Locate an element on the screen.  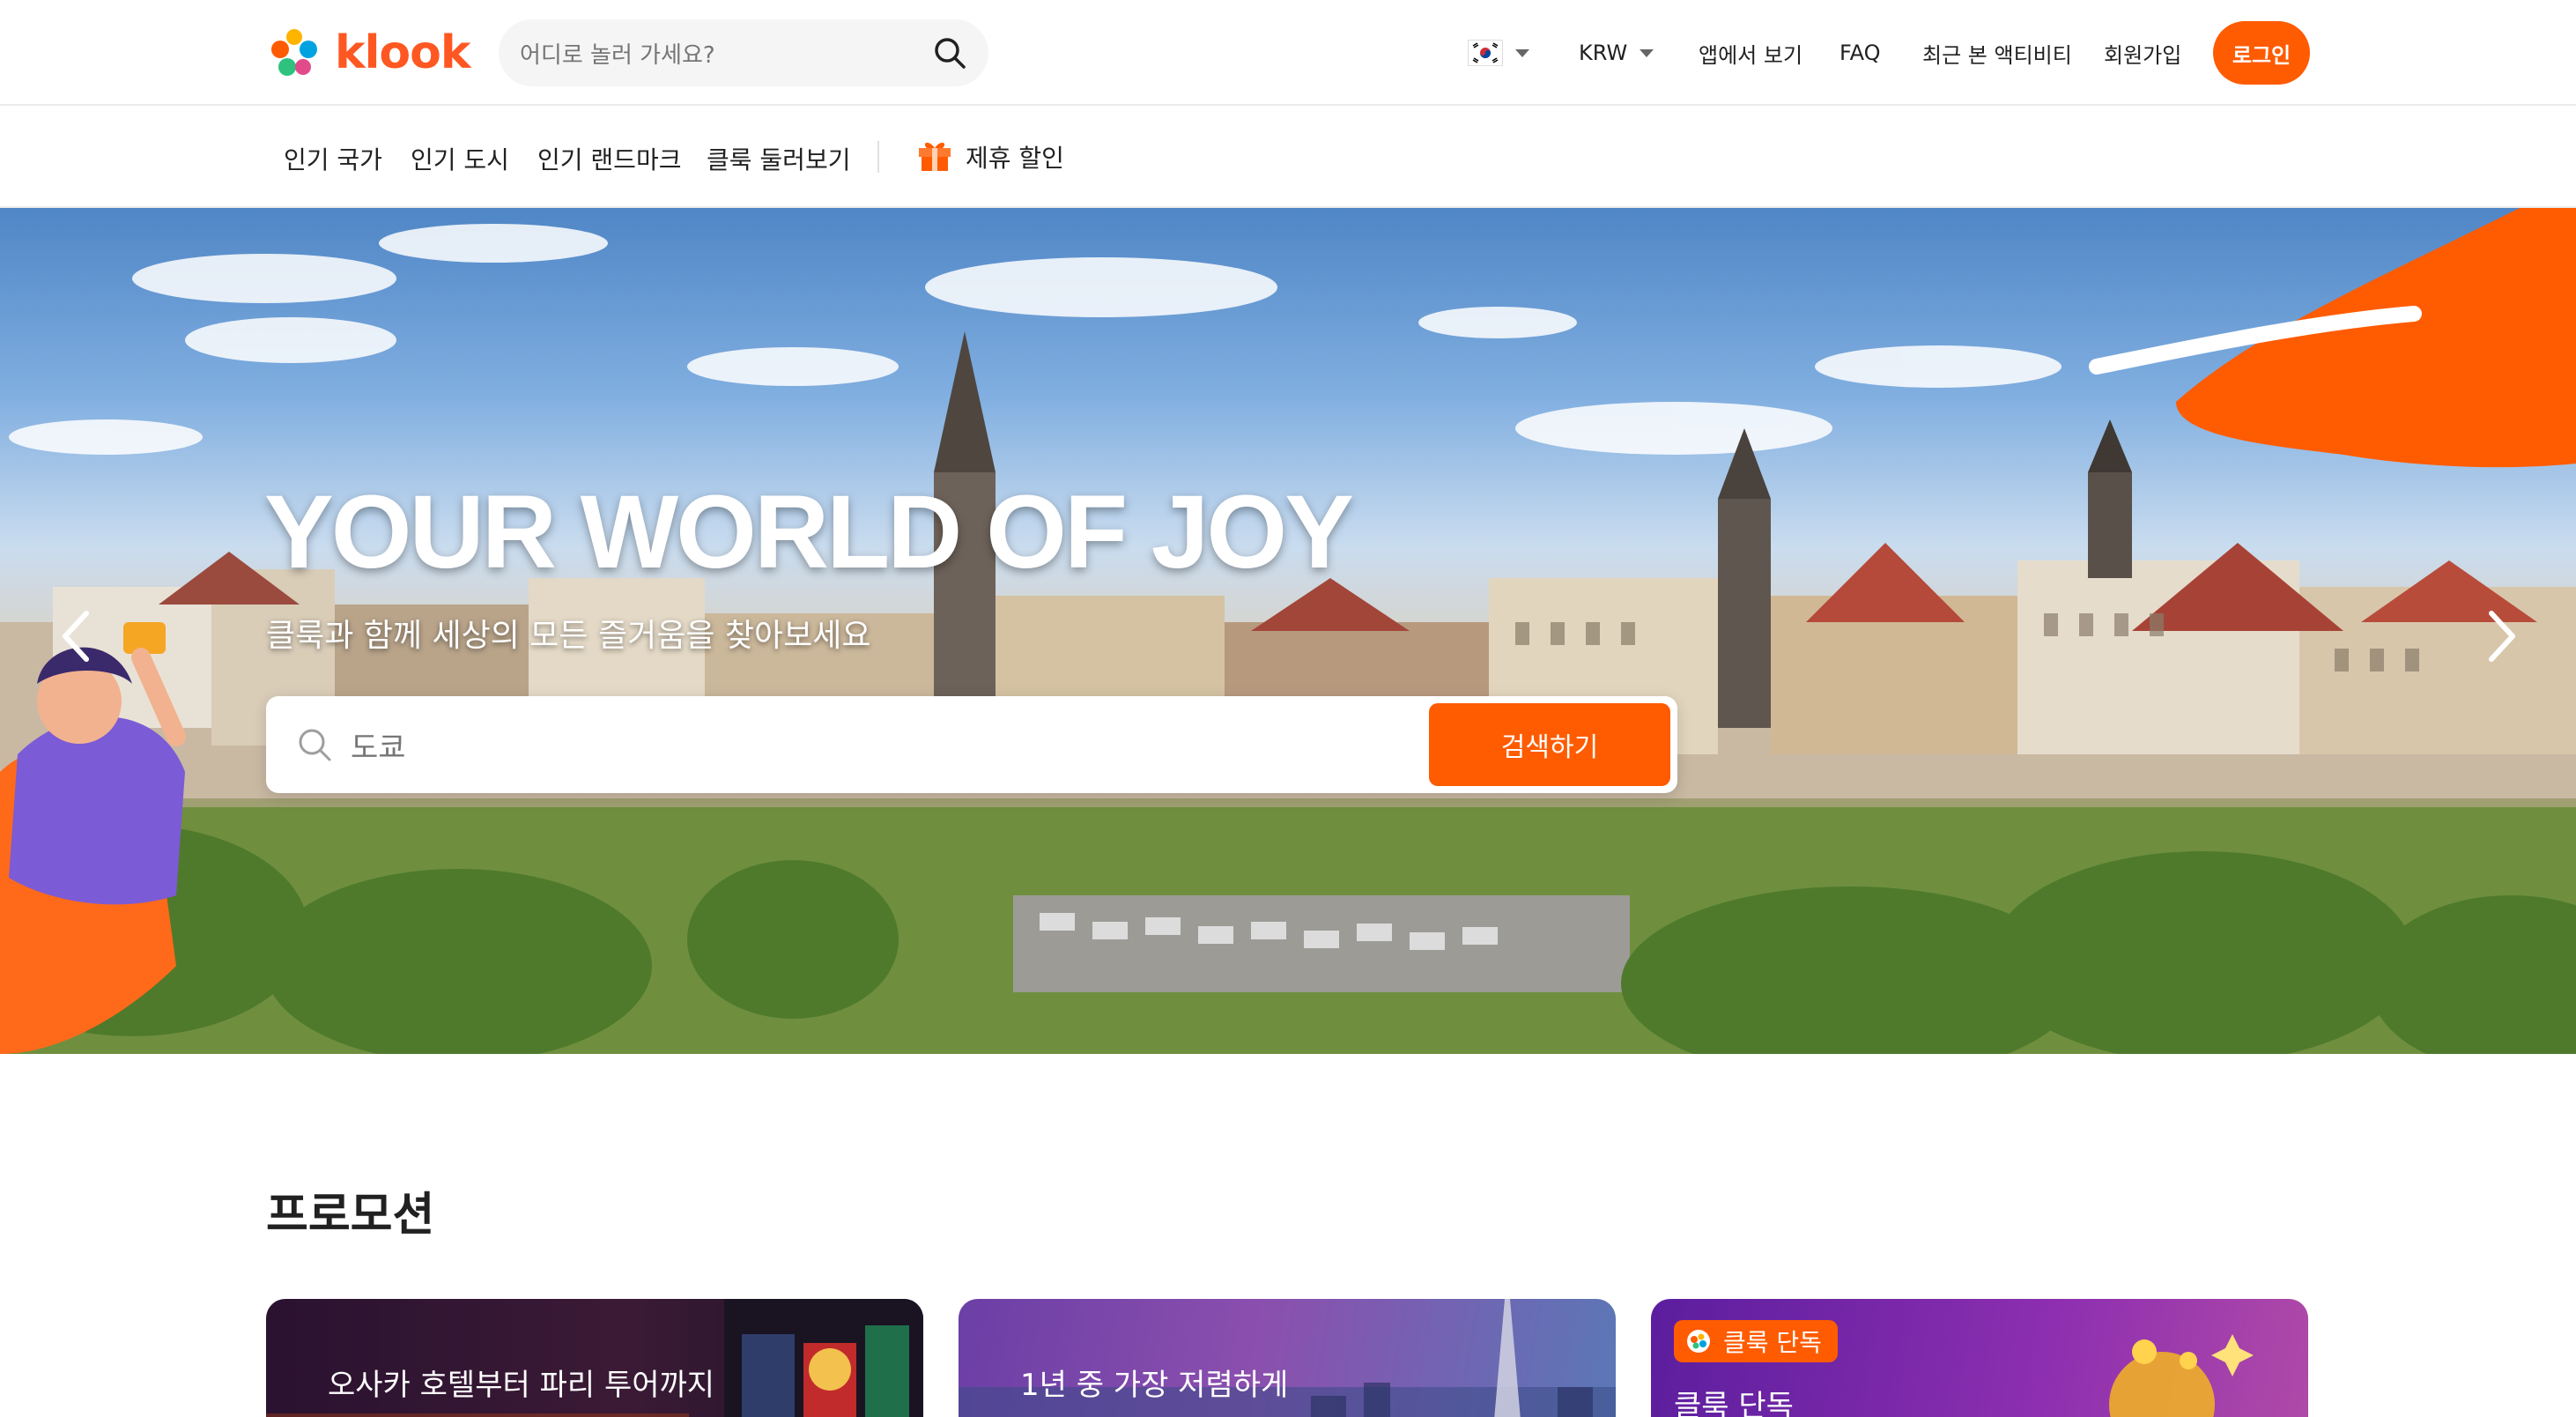
promo-card-text: 오사카 호텔부터 파리 투어까지 is located at coordinates (521, 1386).